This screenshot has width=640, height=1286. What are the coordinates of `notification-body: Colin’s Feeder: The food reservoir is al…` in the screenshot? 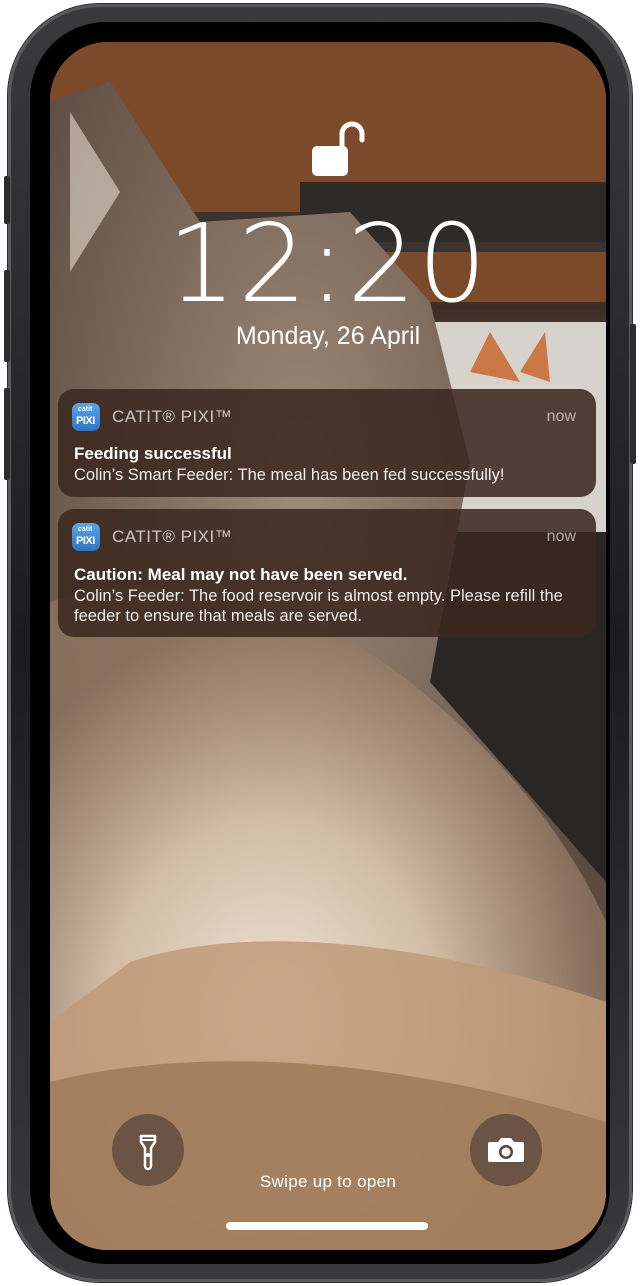 It's located at (318, 606).